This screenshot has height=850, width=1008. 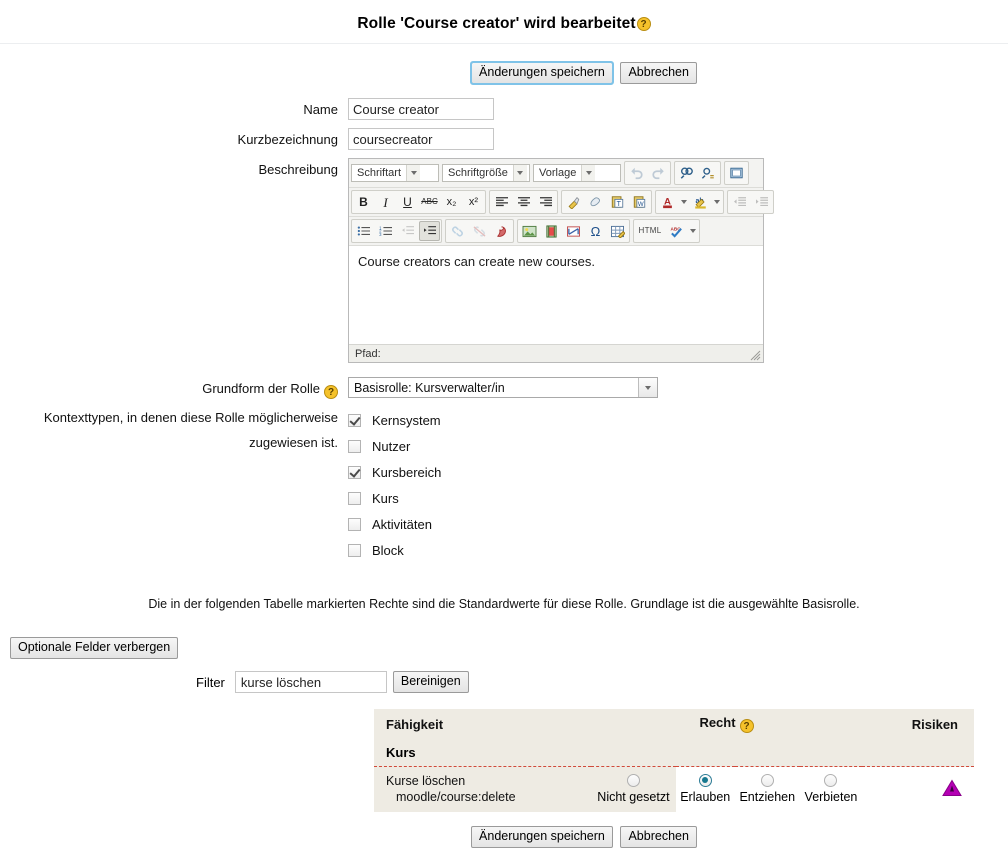 What do you see at coordinates (542, 837) in the screenshot?
I see `save-changes-button-bottom: Änderungen speichern` at bounding box center [542, 837].